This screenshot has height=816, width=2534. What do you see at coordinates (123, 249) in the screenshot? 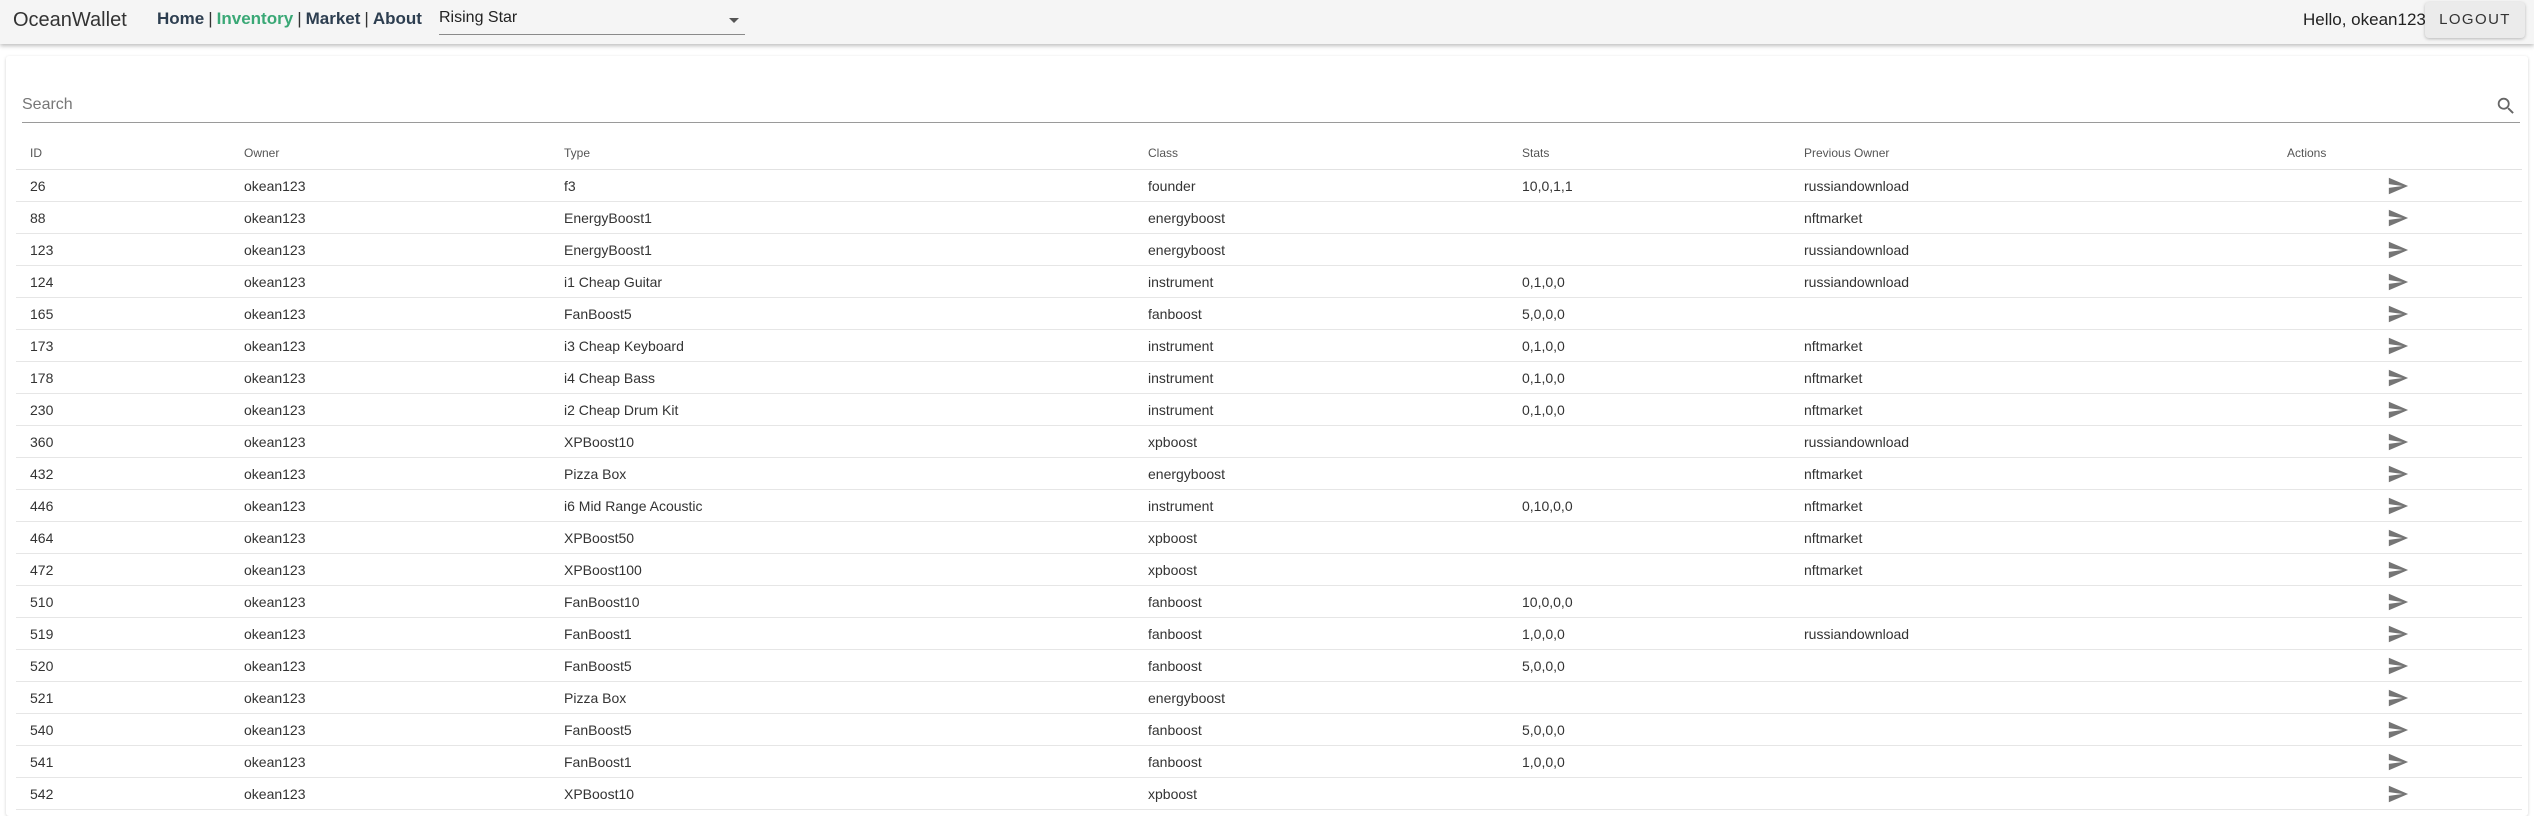
I see `cell-id: 123` at bounding box center [123, 249].